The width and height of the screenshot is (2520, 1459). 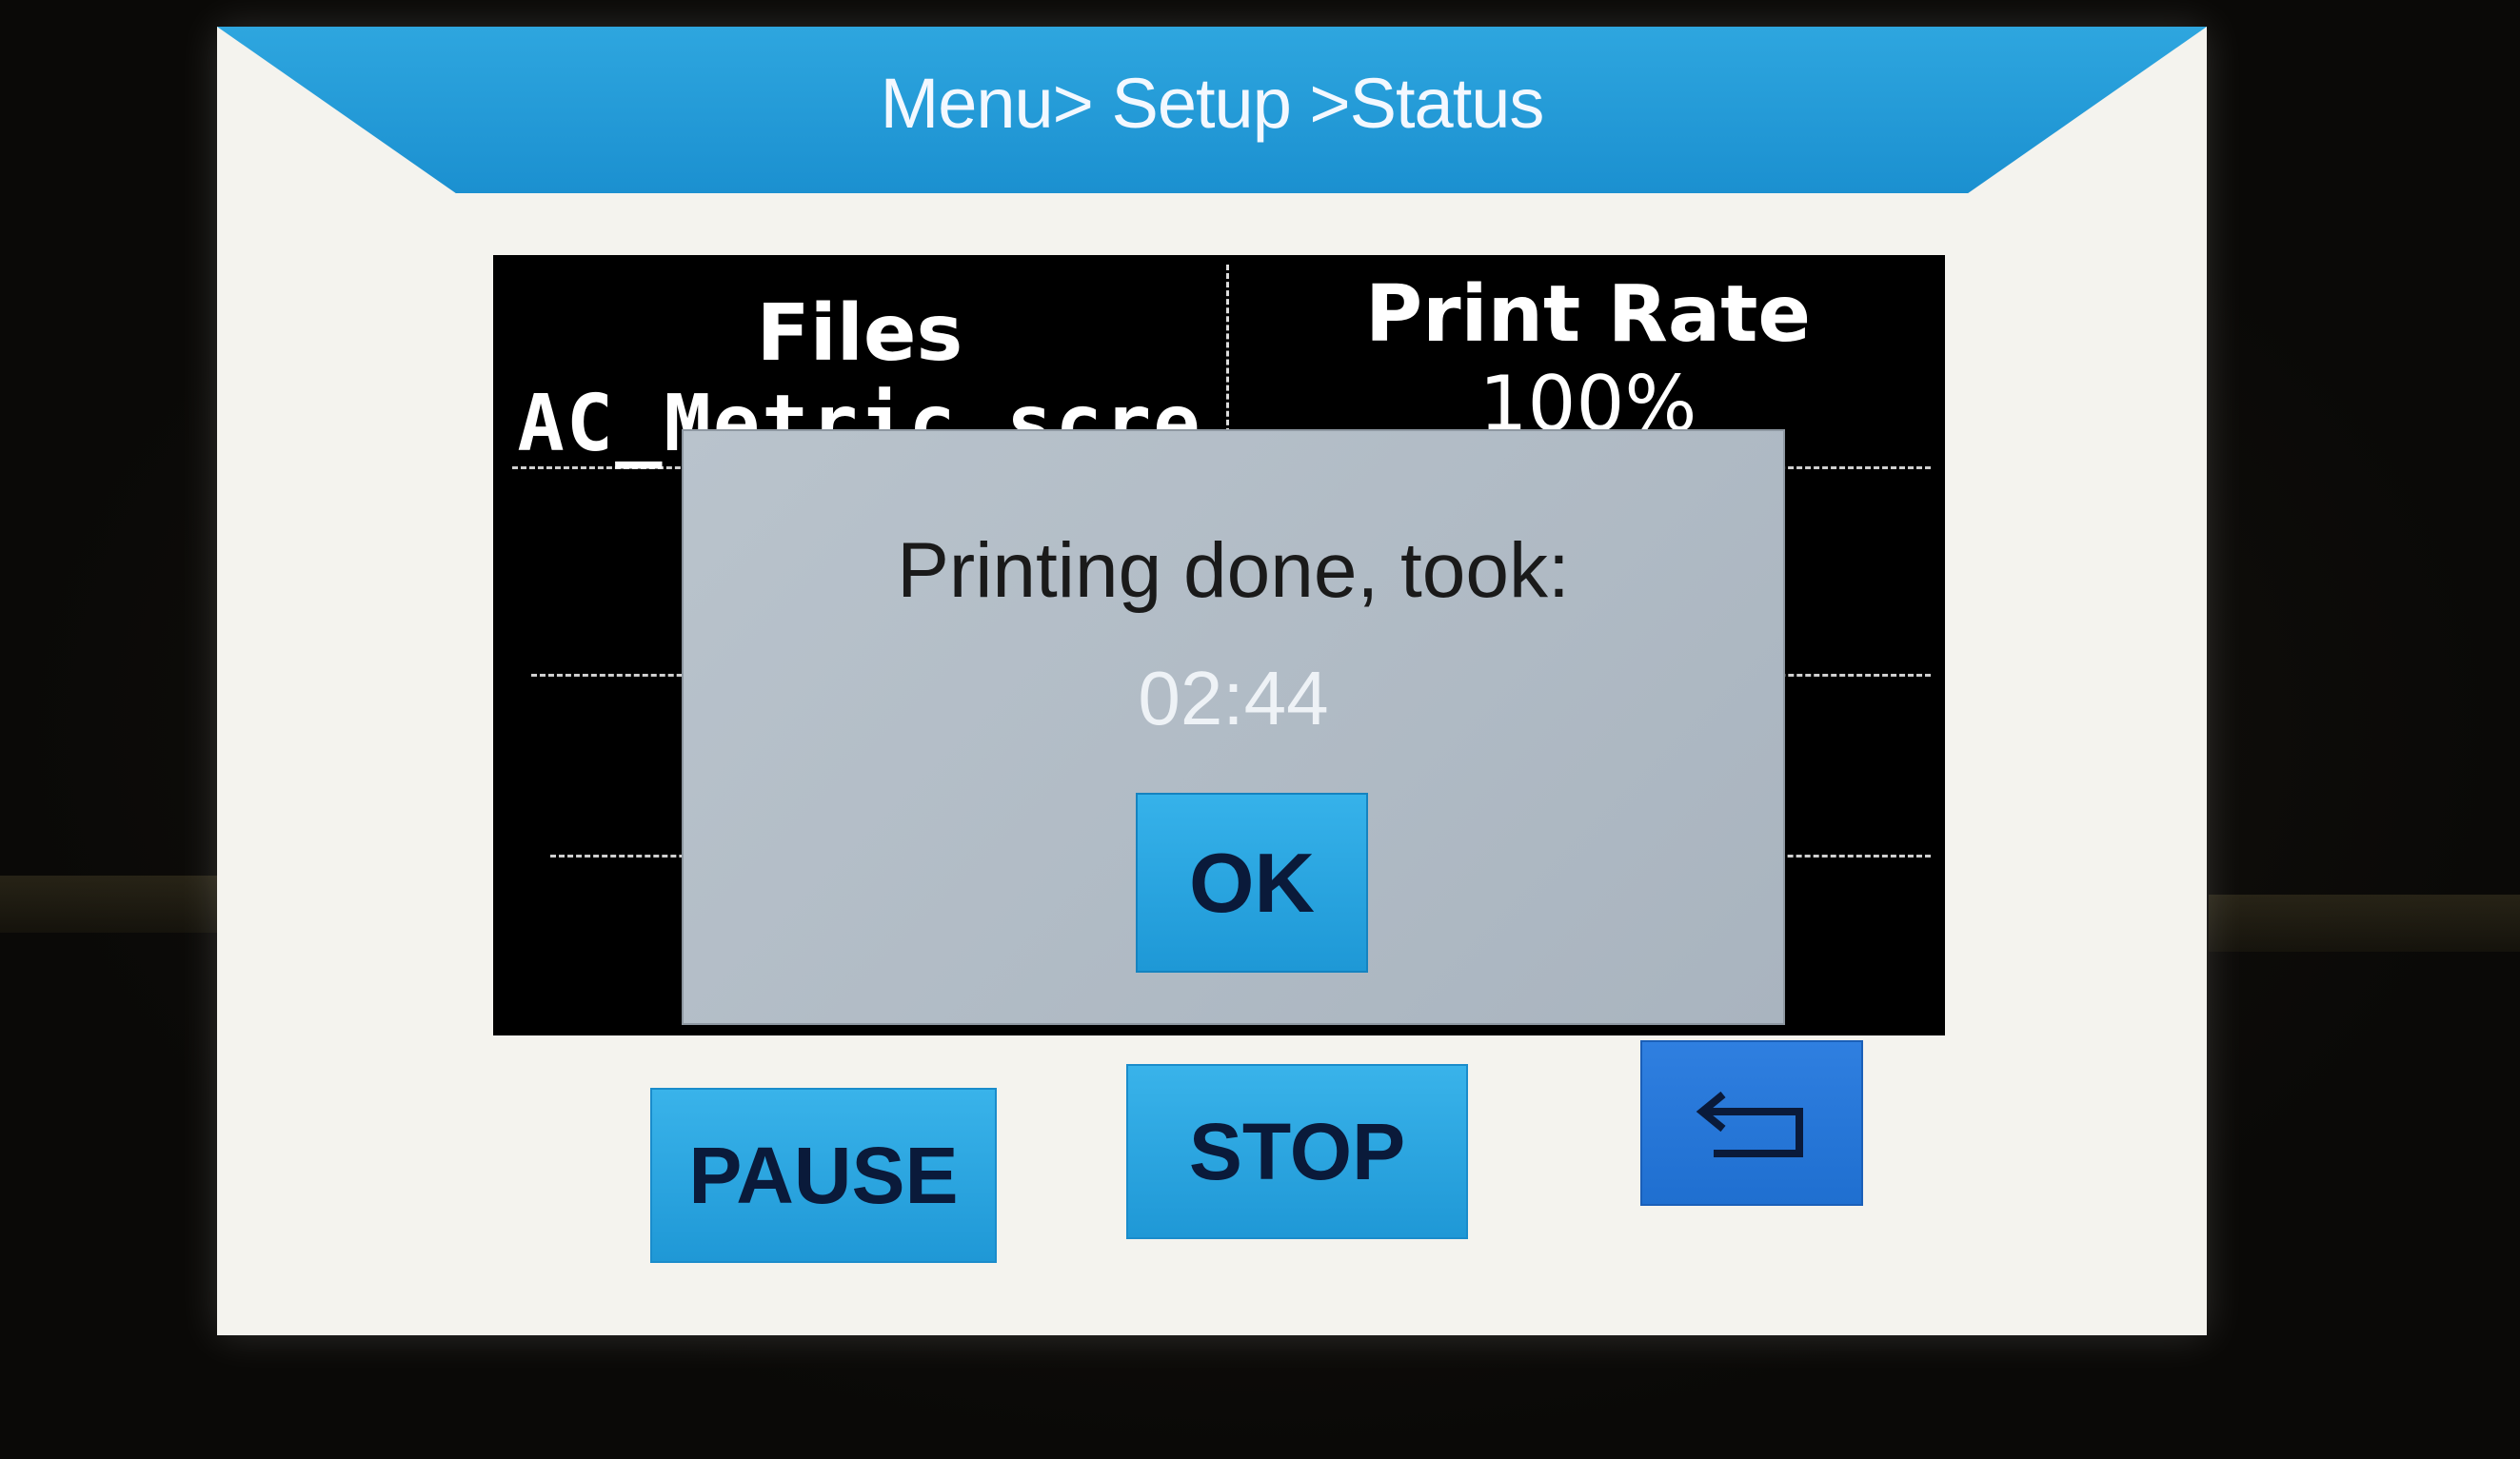 I want to click on stop-button: STOP, so click(x=1297, y=1151).